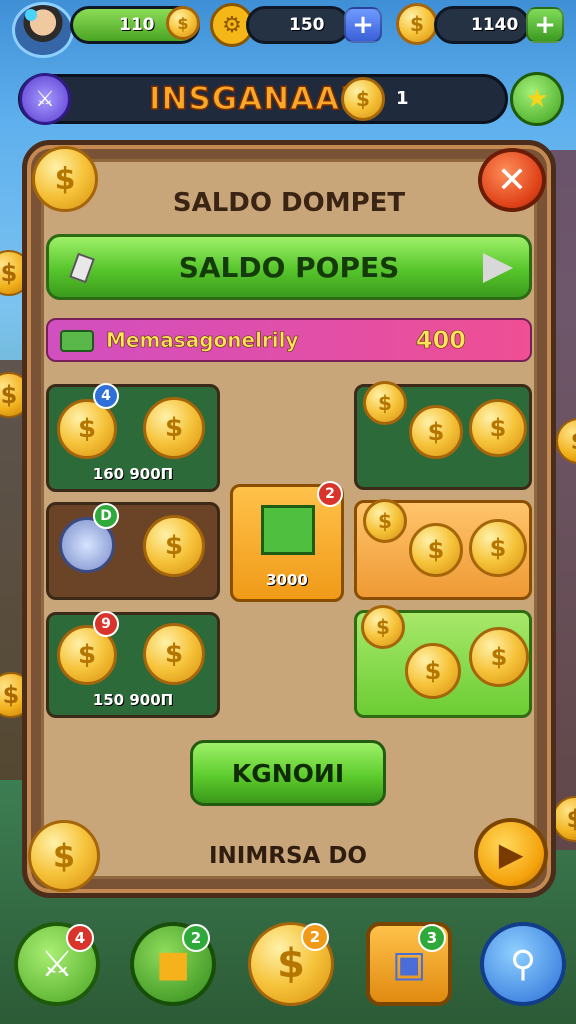 The width and height of the screenshot is (576, 1024). I want to click on card-amount: 150 900П, so click(133, 700).